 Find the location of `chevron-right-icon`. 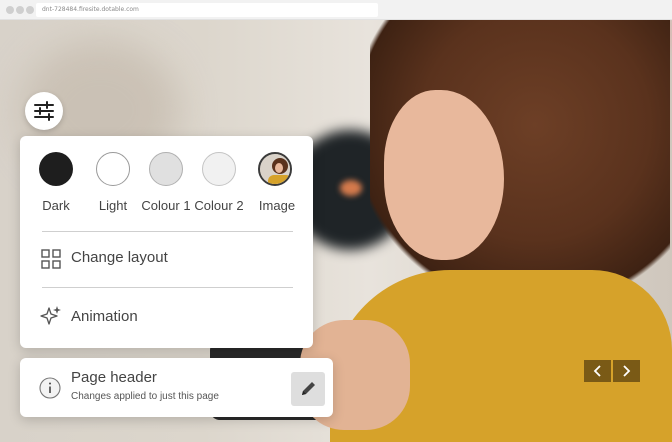

chevron-right-icon is located at coordinates (627, 371).